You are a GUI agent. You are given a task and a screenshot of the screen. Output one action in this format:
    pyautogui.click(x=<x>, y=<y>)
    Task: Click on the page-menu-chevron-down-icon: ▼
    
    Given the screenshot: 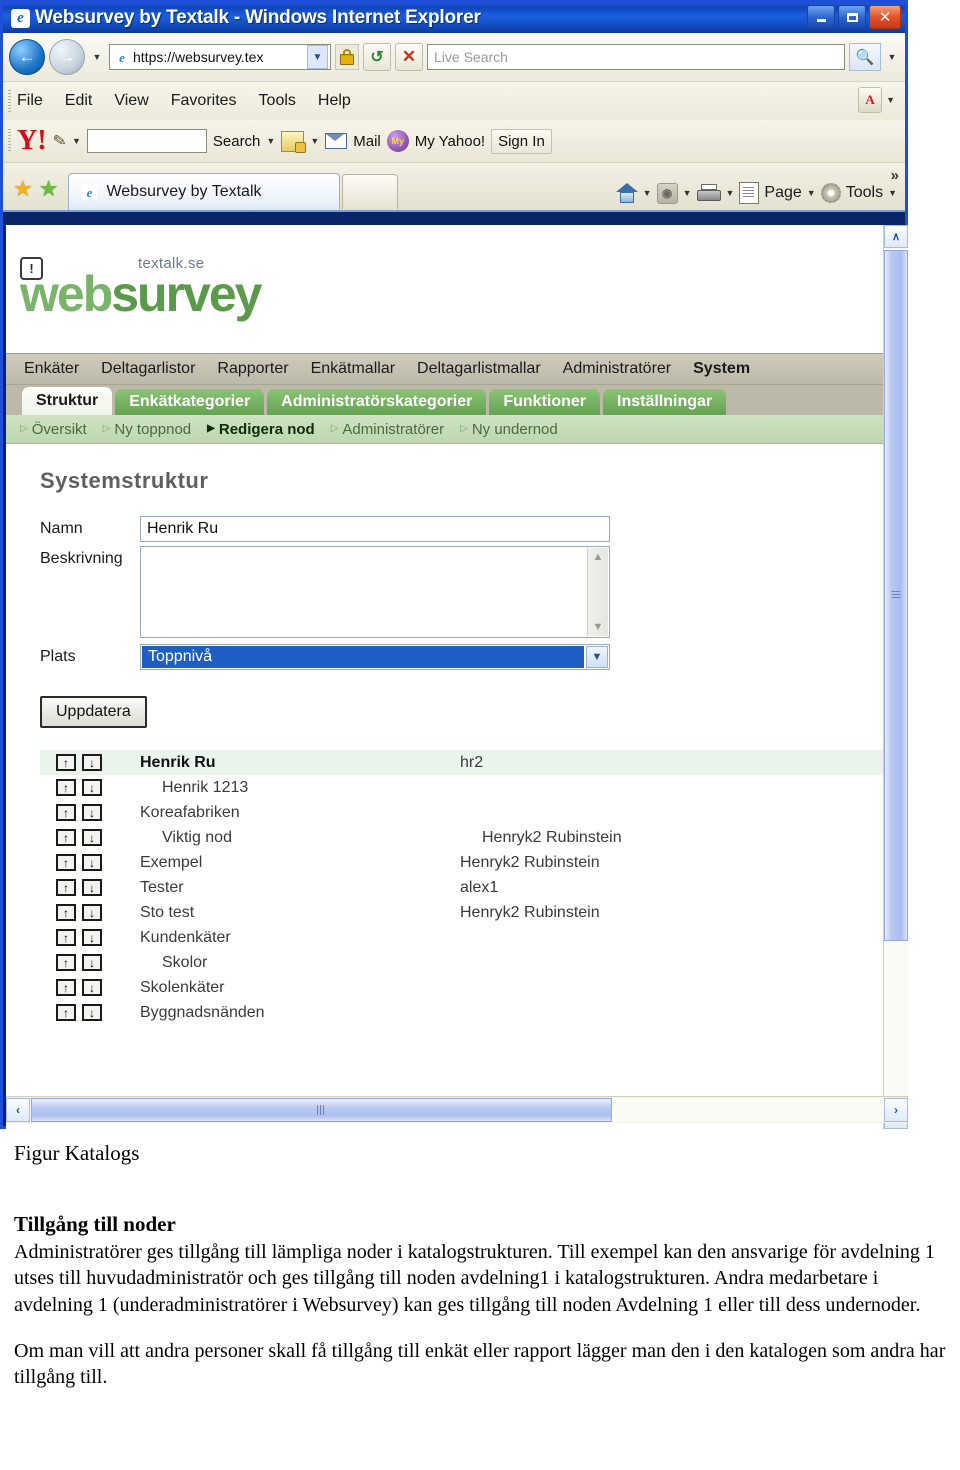 What is the action you would take?
    pyautogui.click(x=811, y=193)
    